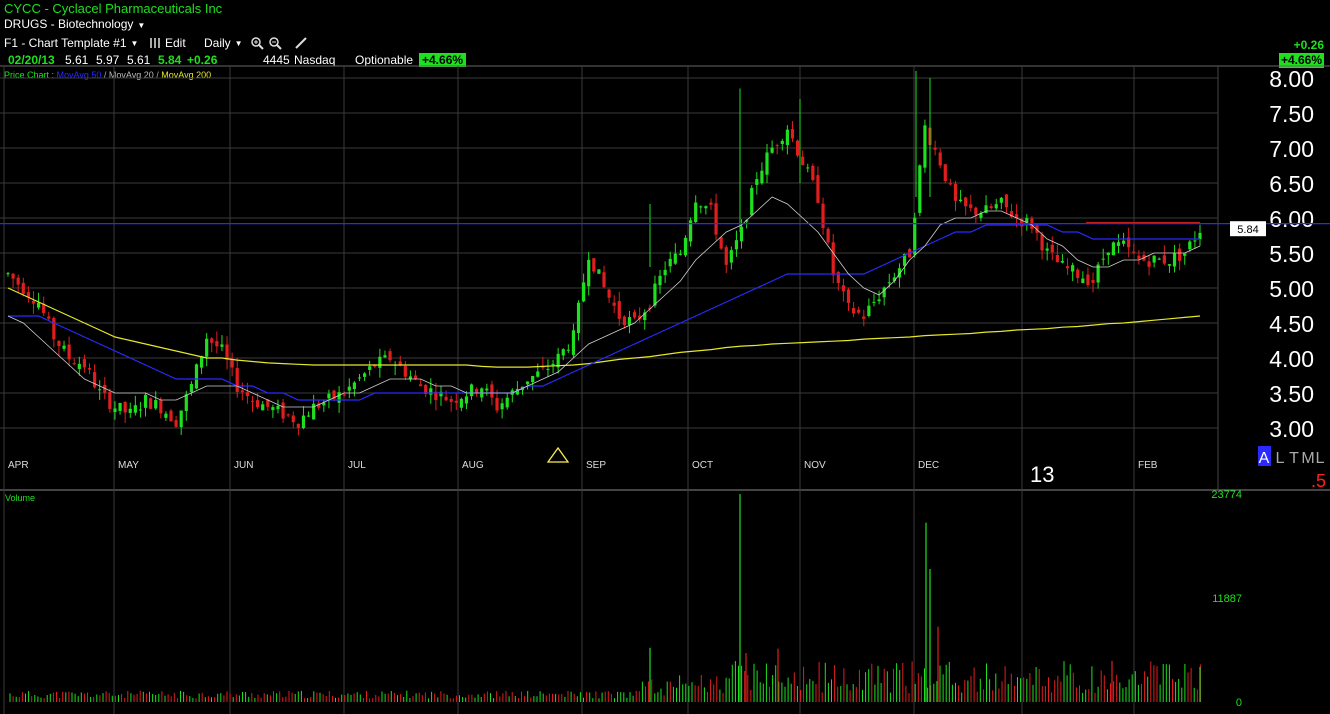  What do you see at coordinates (1226, 495) in the screenshot?
I see `volume-tick-label: 23774` at bounding box center [1226, 495].